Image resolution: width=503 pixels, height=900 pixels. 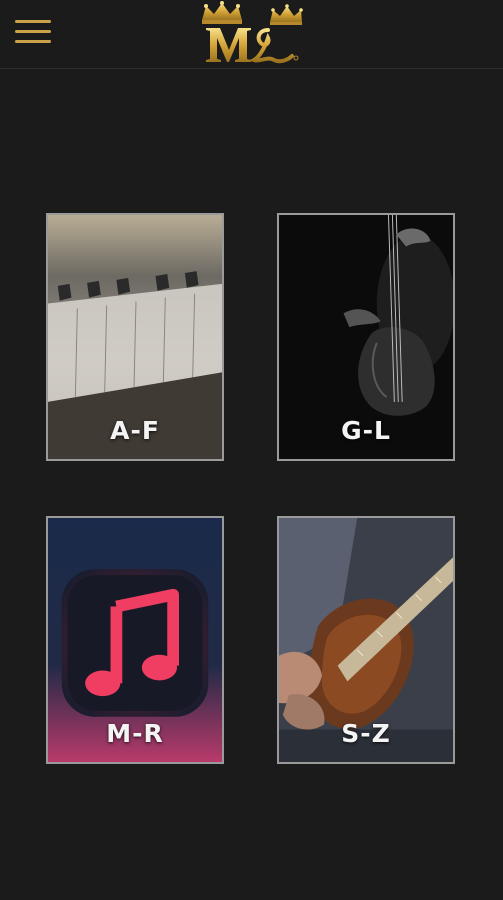 What do you see at coordinates (366, 430) in the screenshot?
I see `tile-label: G-L` at bounding box center [366, 430].